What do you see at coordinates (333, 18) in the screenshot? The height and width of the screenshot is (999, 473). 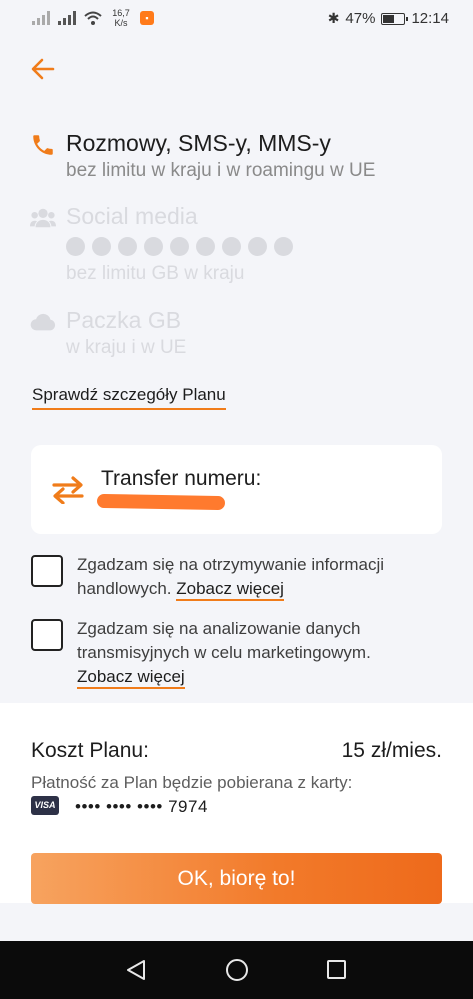 I see `bluetooth-icon: ✱` at bounding box center [333, 18].